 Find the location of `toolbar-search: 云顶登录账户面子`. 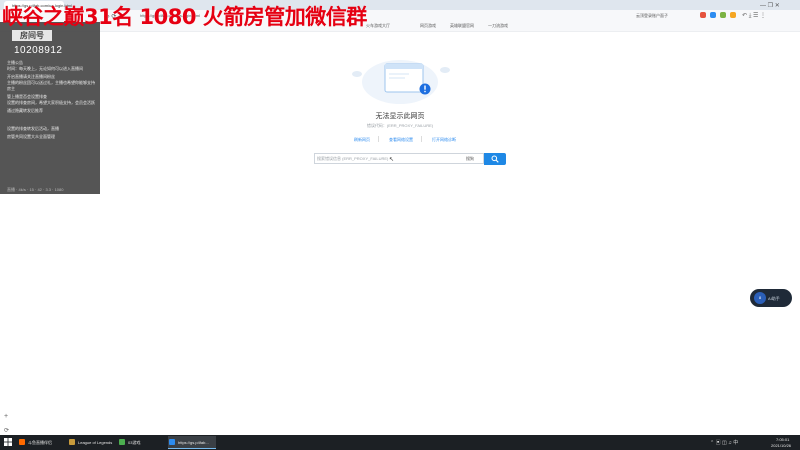

toolbar-search: 云顶登录账户面子 is located at coordinates (652, 16).